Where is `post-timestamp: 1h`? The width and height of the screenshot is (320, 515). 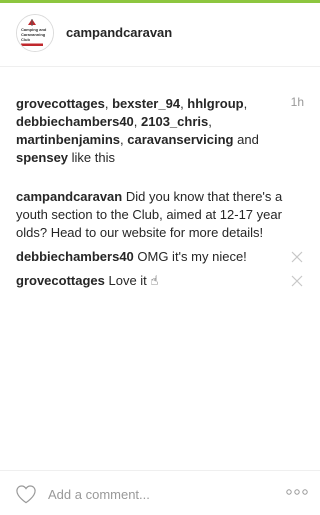 post-timestamp: 1h is located at coordinates (297, 102).